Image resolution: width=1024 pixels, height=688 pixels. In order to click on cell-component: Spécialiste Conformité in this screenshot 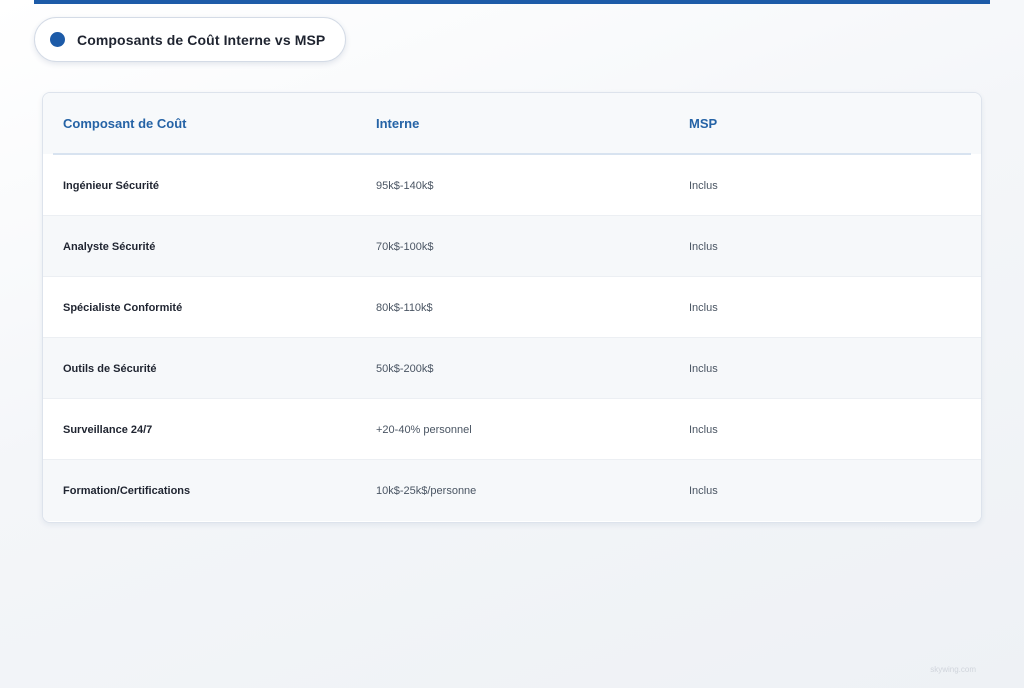, I will do `click(123, 308)`.